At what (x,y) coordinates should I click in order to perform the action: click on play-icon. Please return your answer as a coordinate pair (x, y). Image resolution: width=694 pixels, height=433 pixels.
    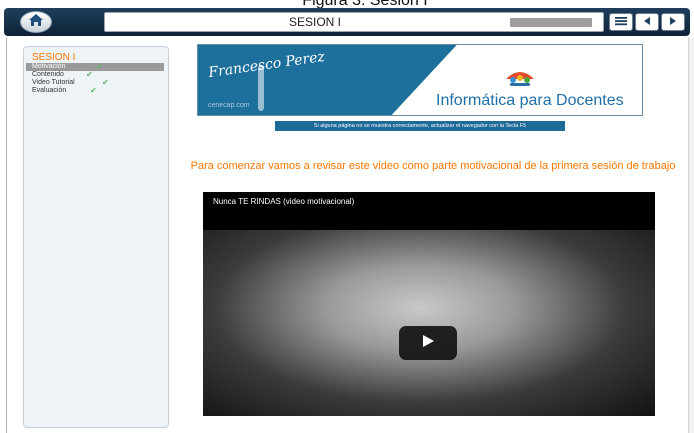
    Looking at the image, I should click on (428, 343).